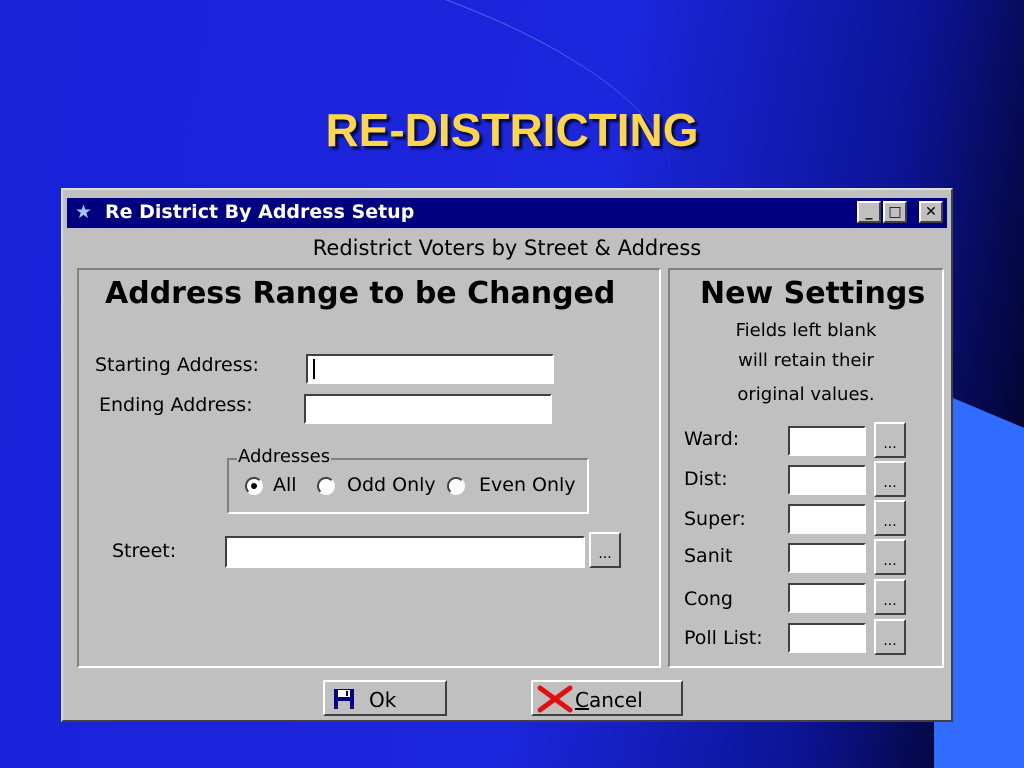 This screenshot has height=768, width=1024. I want to click on slide-title: RE-DISTRICTING, so click(512, 130).